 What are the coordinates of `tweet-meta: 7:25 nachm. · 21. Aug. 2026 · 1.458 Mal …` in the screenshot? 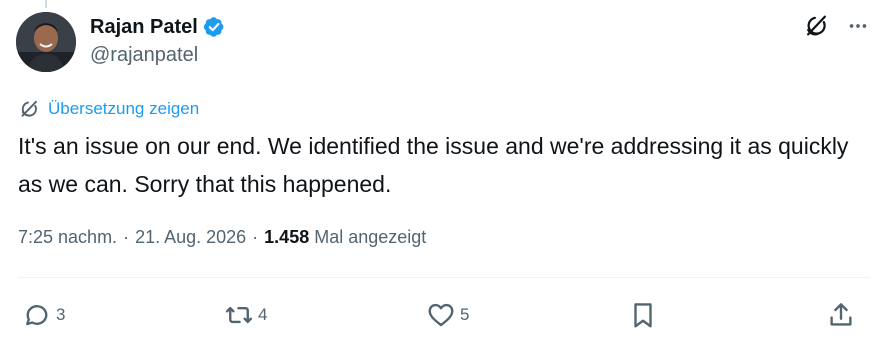 It's located at (222, 237).